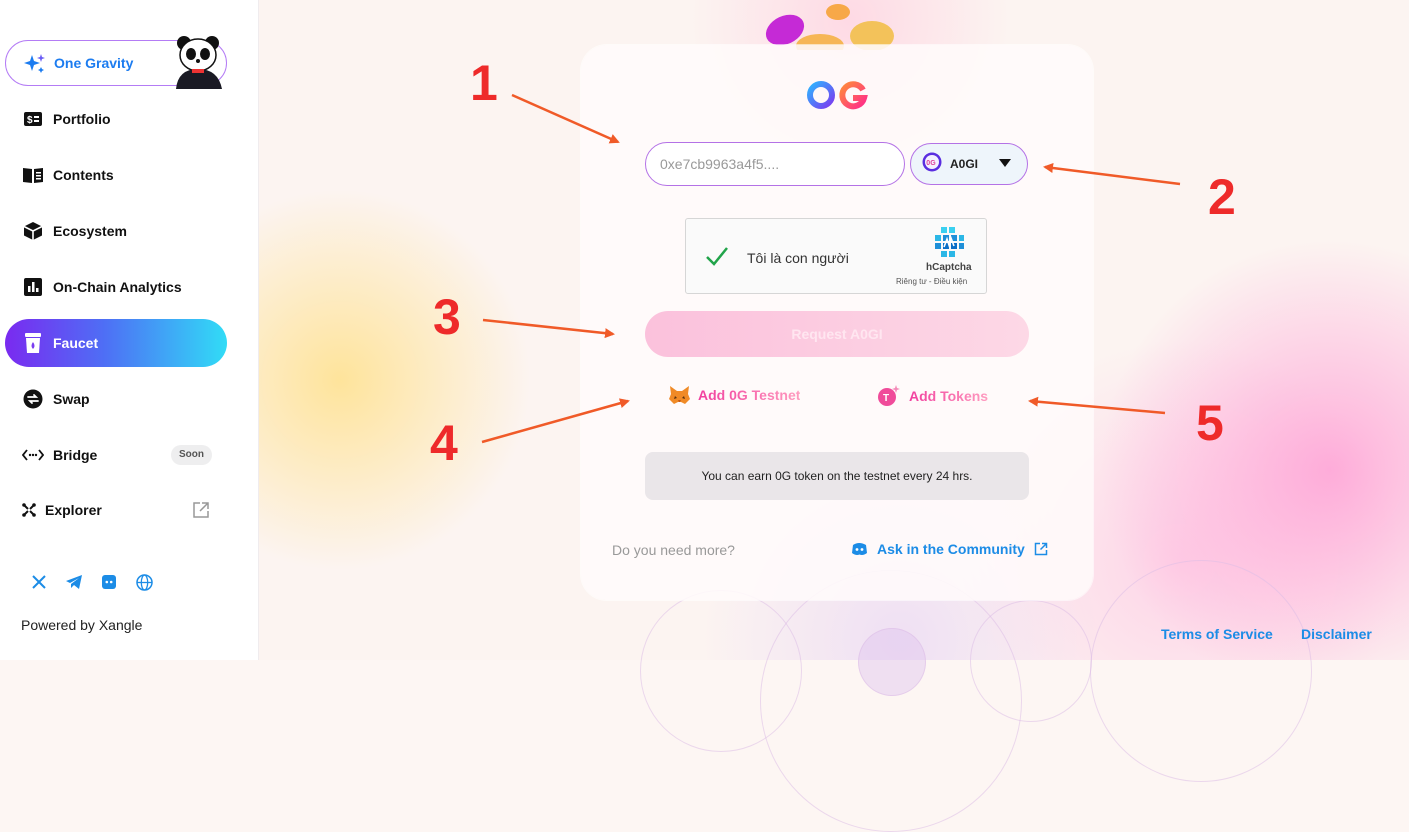 This screenshot has width=1409, height=832. What do you see at coordinates (444, 443) in the screenshot?
I see `annotation-number: 4` at bounding box center [444, 443].